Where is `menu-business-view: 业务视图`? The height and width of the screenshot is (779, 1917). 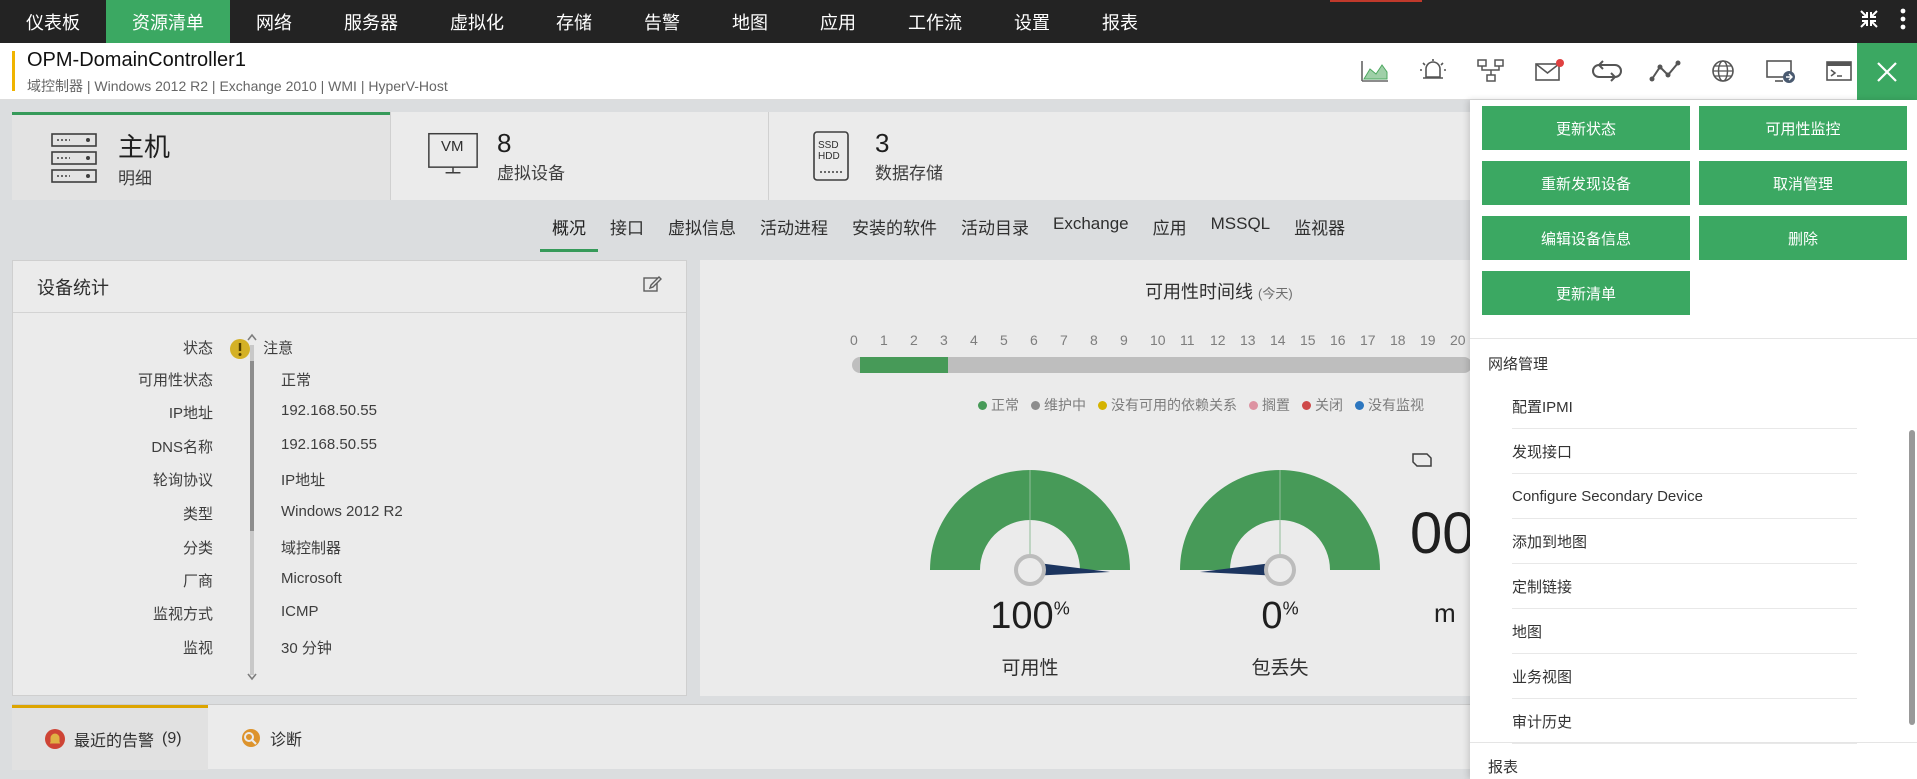
menu-business-view: 业务视图 is located at coordinates (1684, 676).